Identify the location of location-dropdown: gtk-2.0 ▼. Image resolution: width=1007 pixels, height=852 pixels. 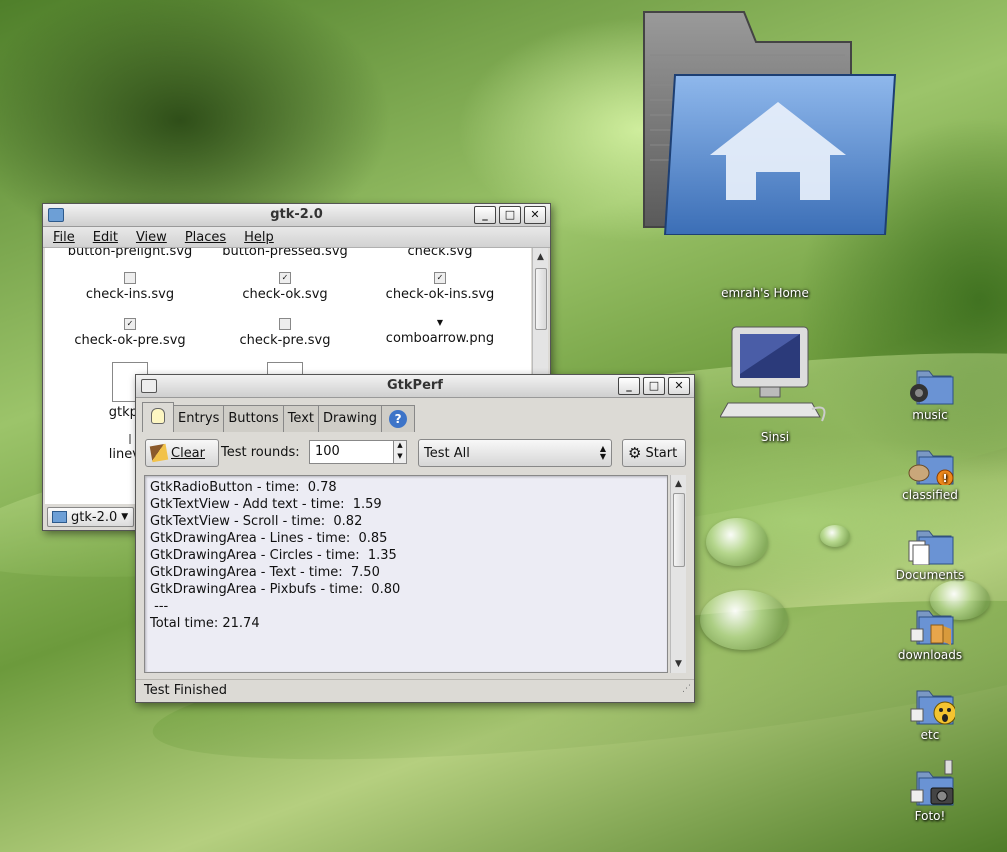
(91, 517).